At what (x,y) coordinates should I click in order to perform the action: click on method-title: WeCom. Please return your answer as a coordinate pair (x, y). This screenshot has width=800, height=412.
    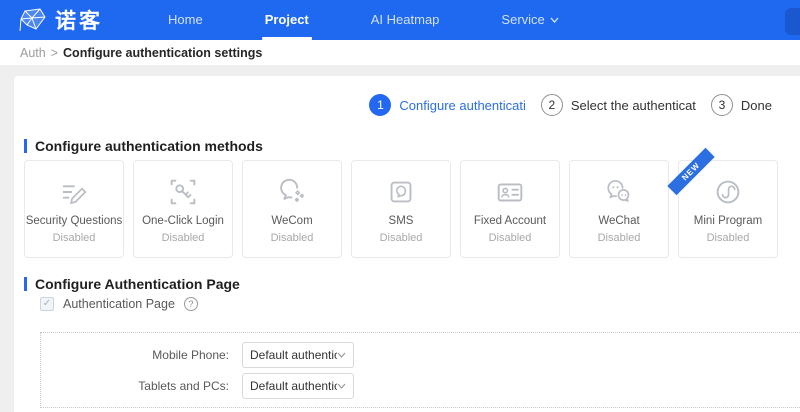
    Looking at the image, I should click on (292, 221).